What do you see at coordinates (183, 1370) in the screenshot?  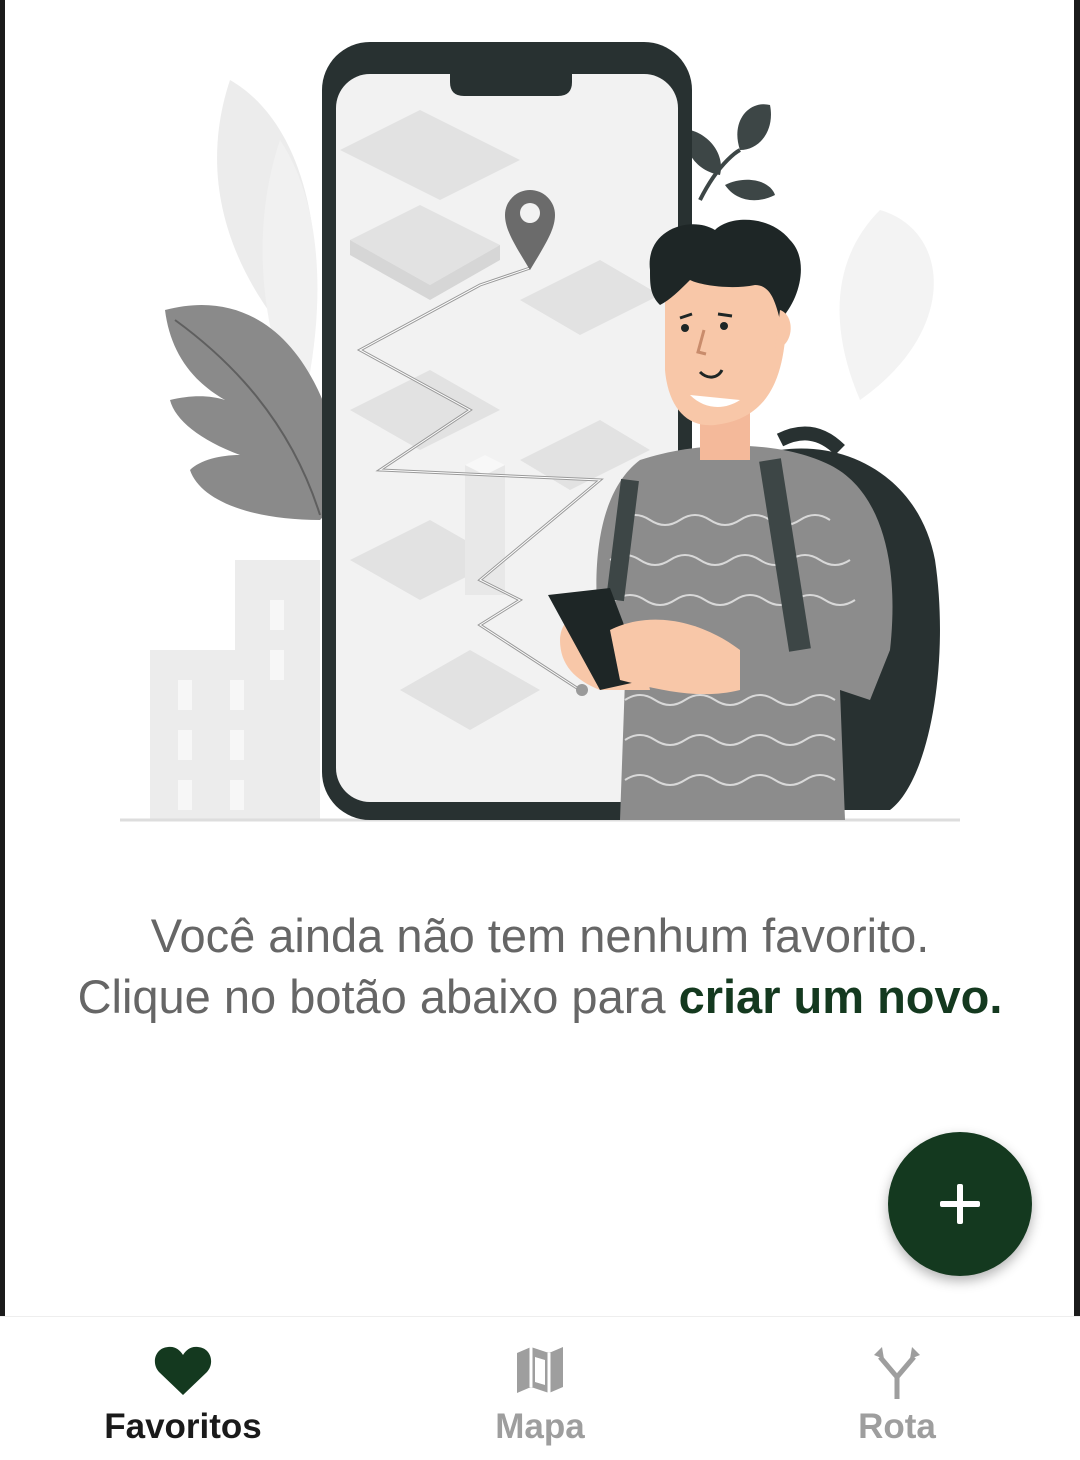 I see `heart-icon` at bounding box center [183, 1370].